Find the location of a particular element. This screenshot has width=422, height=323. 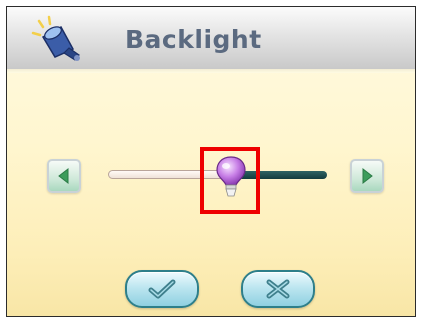

cancel-button is located at coordinates (278, 289).